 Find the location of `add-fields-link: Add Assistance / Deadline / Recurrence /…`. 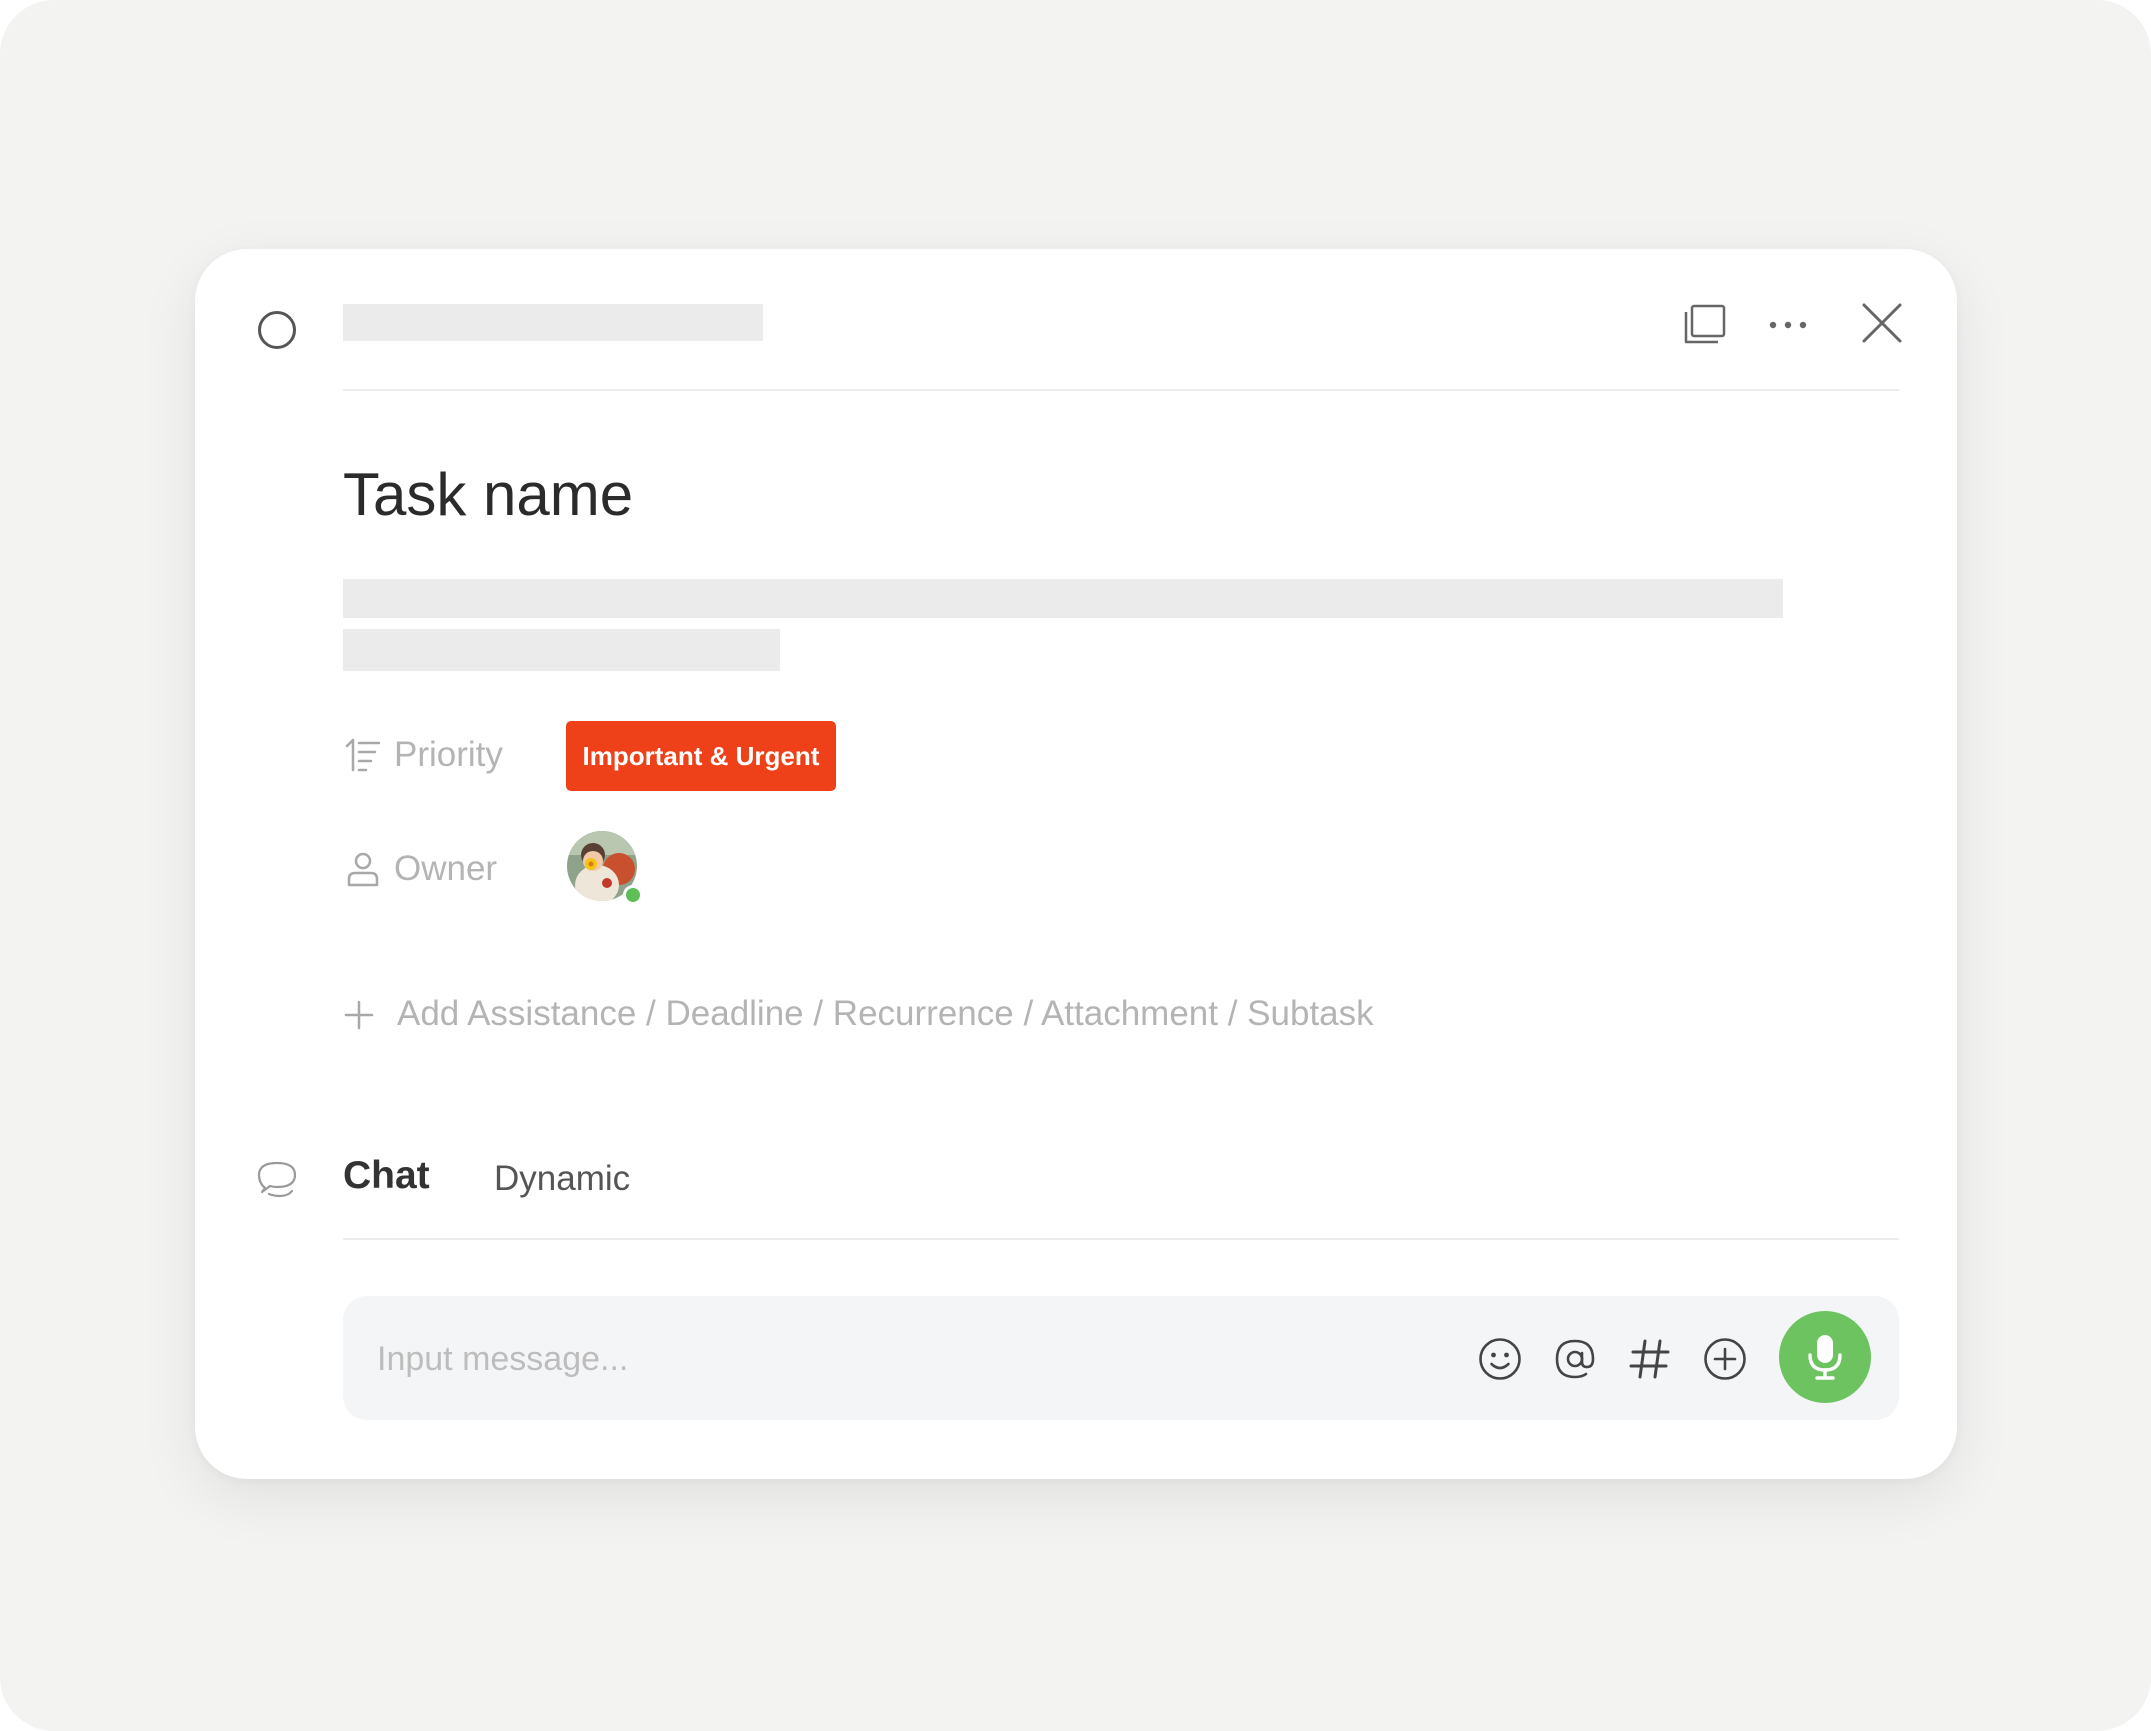

add-fields-link: Add Assistance / Deadline / Recurrence /… is located at coordinates (885, 1014).